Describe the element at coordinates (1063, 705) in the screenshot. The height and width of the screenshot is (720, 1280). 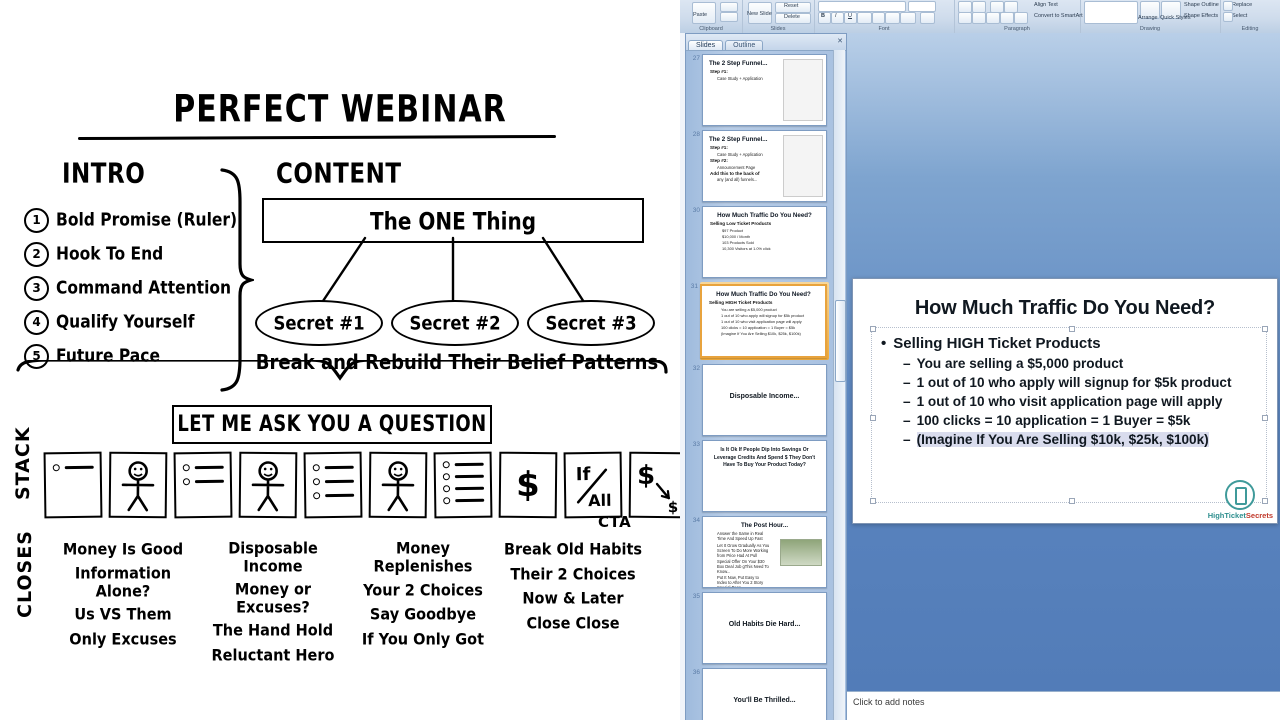
I see `notes-pane: Click to add notes` at that location.